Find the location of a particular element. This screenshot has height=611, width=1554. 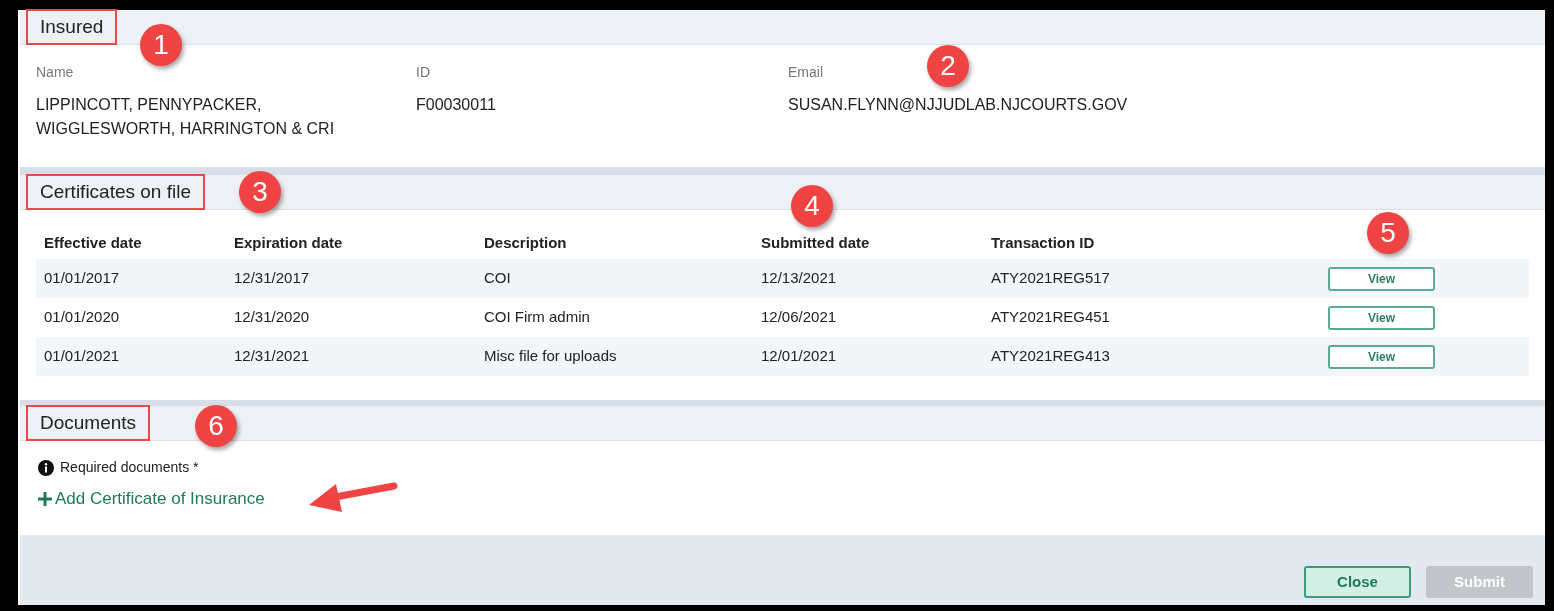

required-note: Required documents * is located at coordinates (129, 467).